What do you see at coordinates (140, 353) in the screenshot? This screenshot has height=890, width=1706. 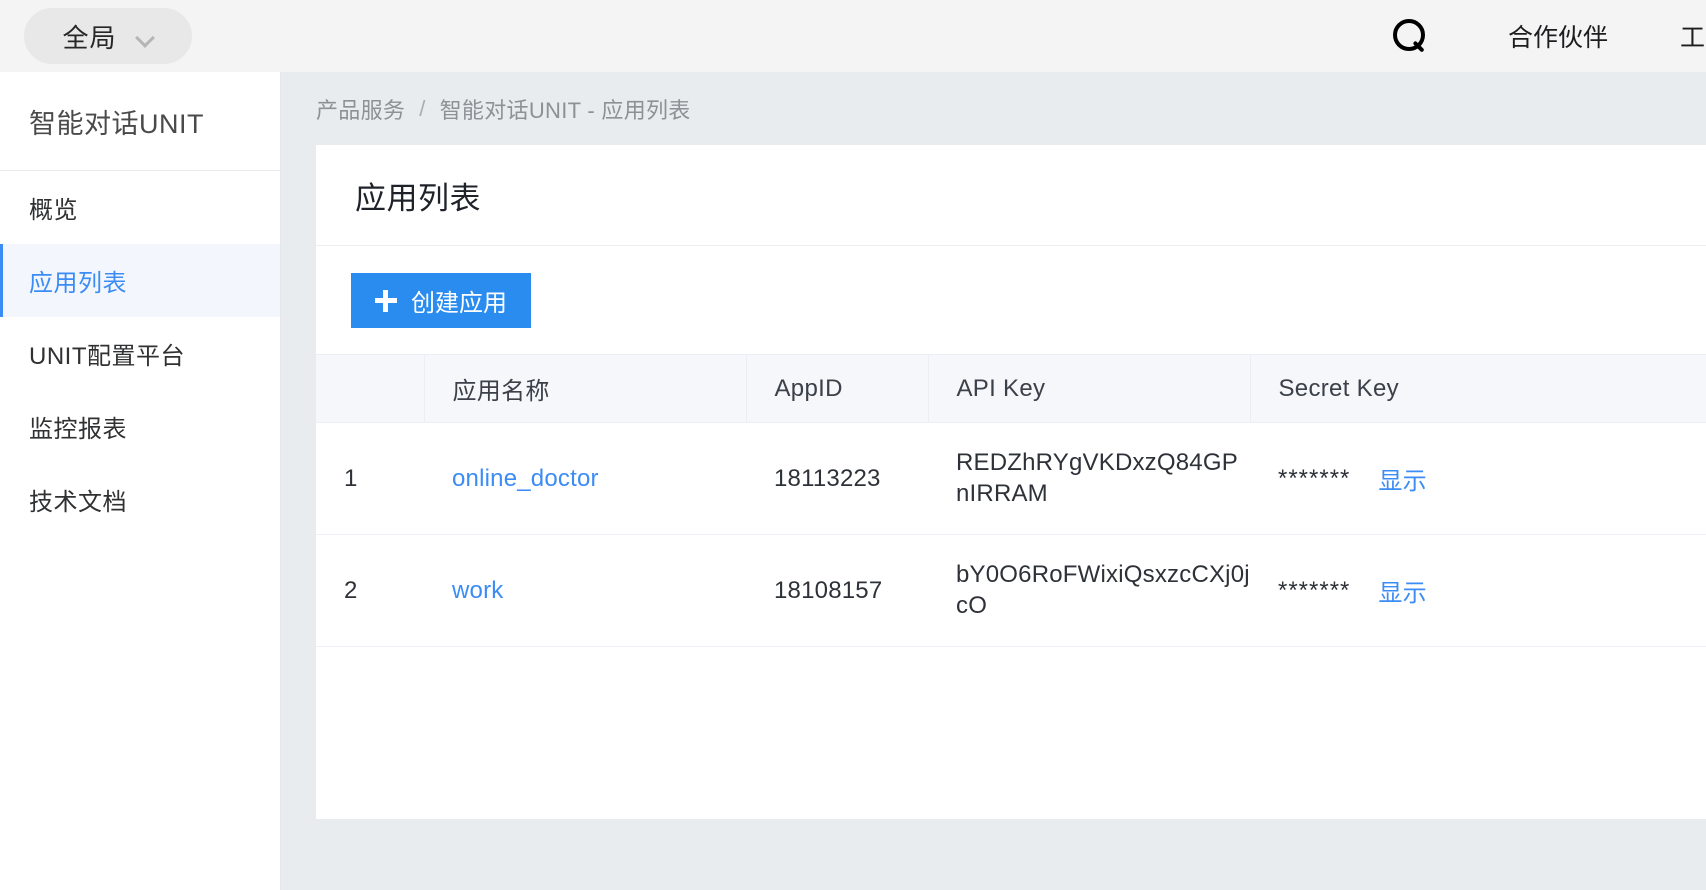 I see `sidebar-item-unit-config: UNIT配置平台` at bounding box center [140, 353].